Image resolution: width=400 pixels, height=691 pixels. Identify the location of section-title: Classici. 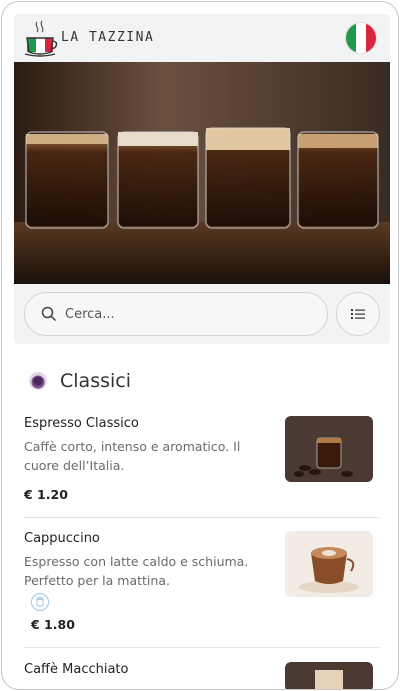
(95, 381).